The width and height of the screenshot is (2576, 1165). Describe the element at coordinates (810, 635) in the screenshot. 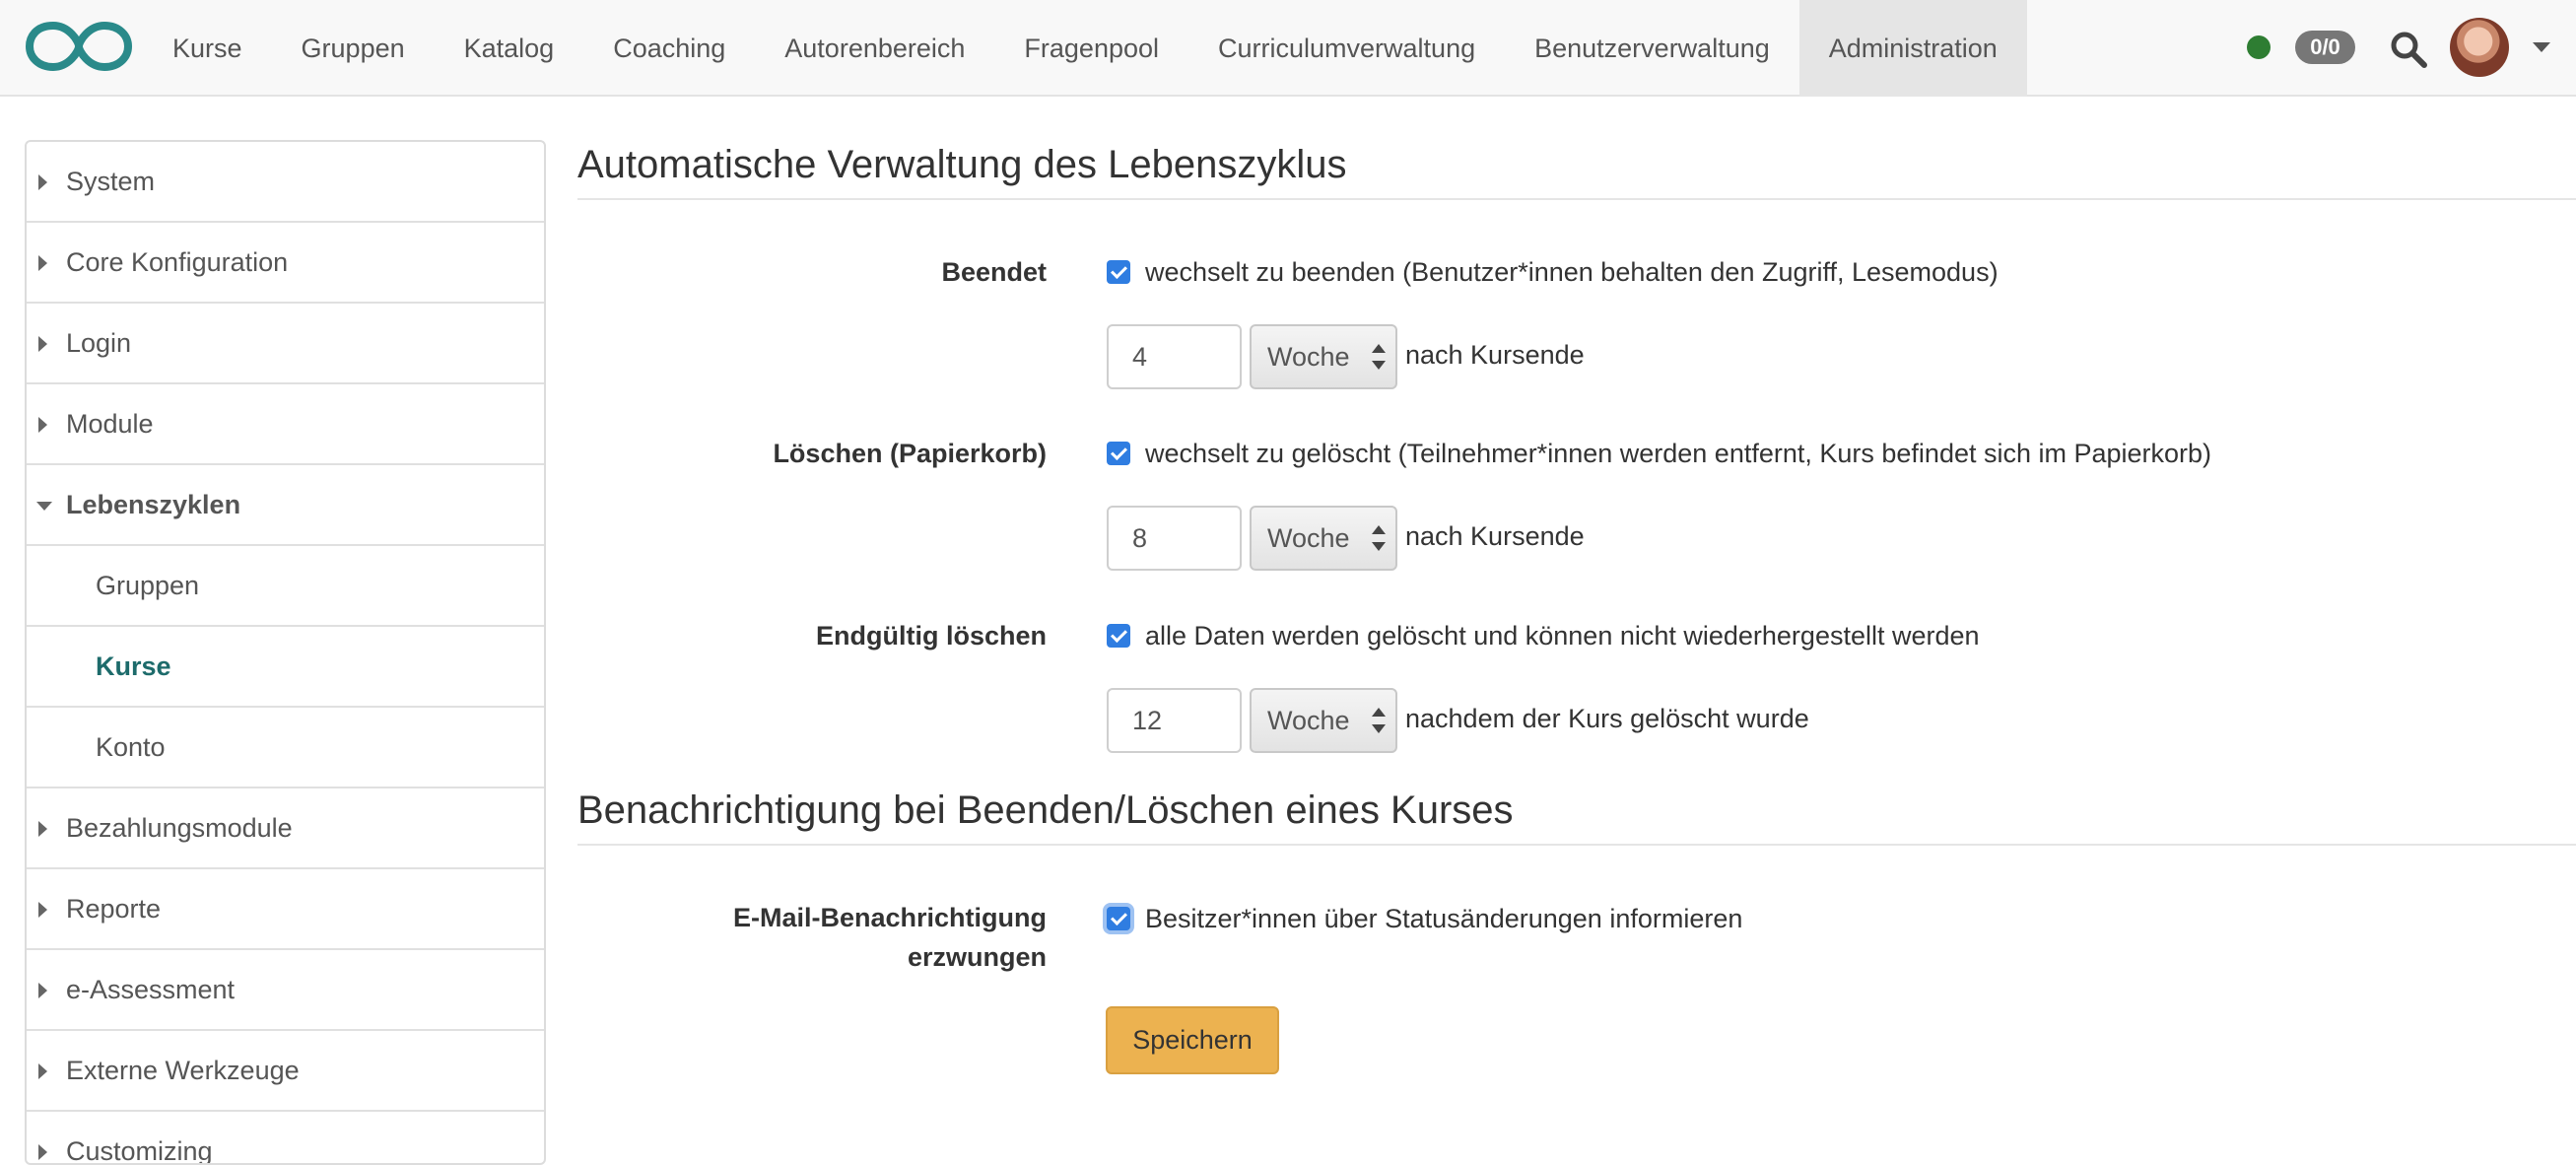

I see `endgueltig-loeschen-label: Endgültig löschen` at that location.